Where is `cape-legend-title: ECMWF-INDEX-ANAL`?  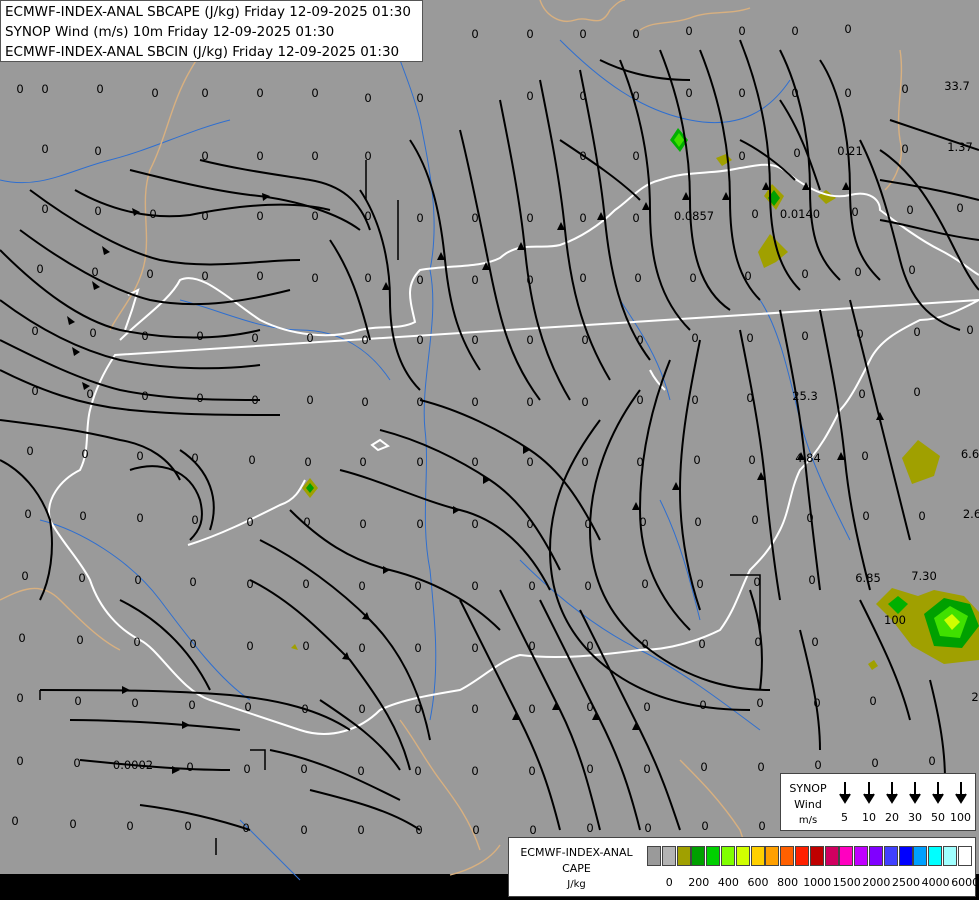
cape-legend-title: ECMWF-INDEX-ANAL is located at coordinates (576, 852).